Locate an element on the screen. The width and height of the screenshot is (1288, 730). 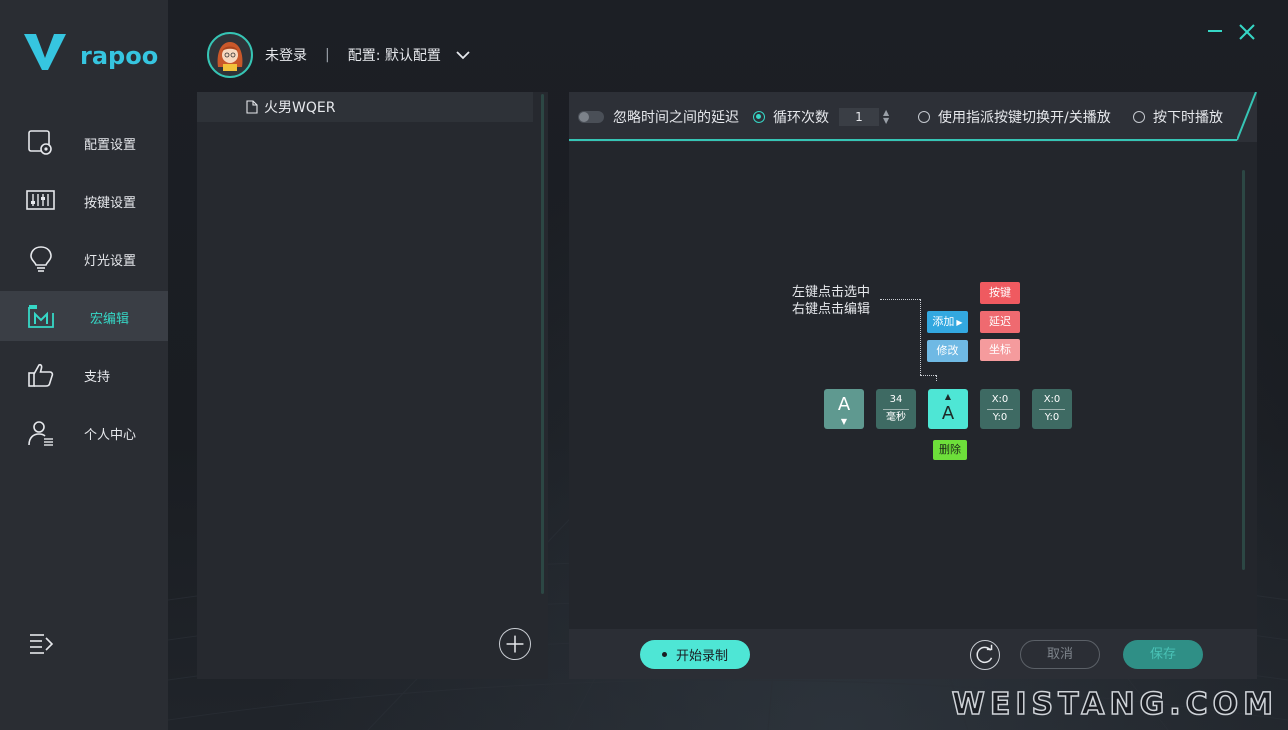
options-bar-slant is located at coordinates (1247, 116).